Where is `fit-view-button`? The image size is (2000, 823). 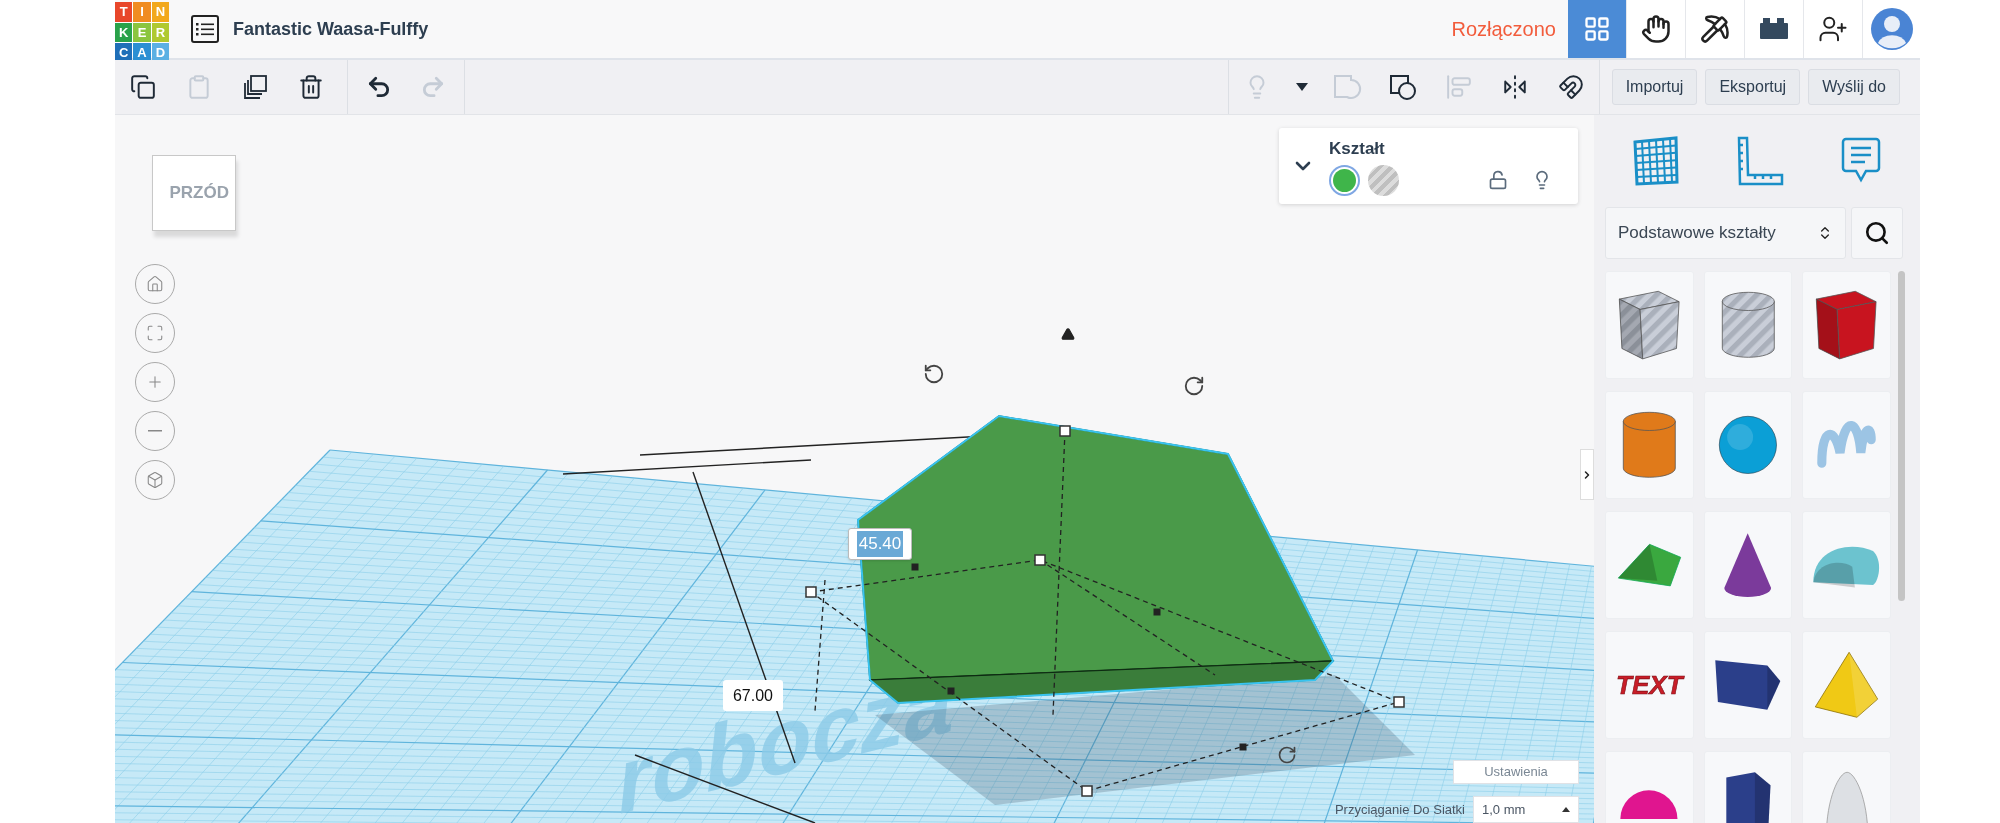 fit-view-button is located at coordinates (155, 333).